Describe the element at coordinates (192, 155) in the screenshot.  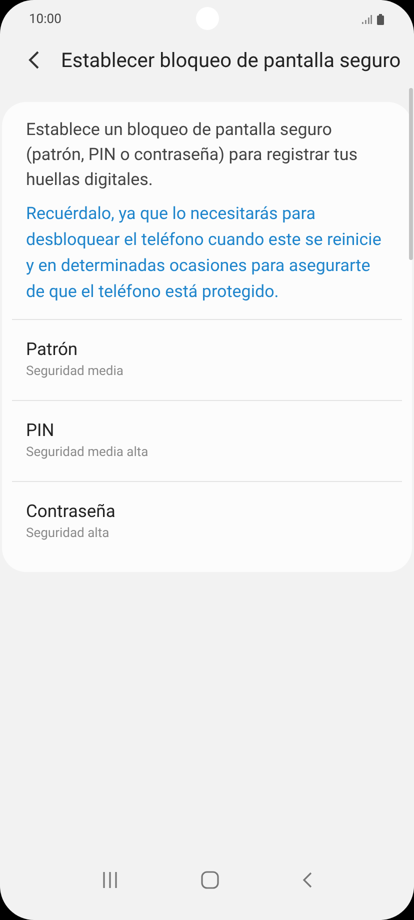
I see `description-text: Establece un bloqueo de pantalla seguro (patrón, PIN o contraseña) para registrar tus huellas digitales.` at that location.